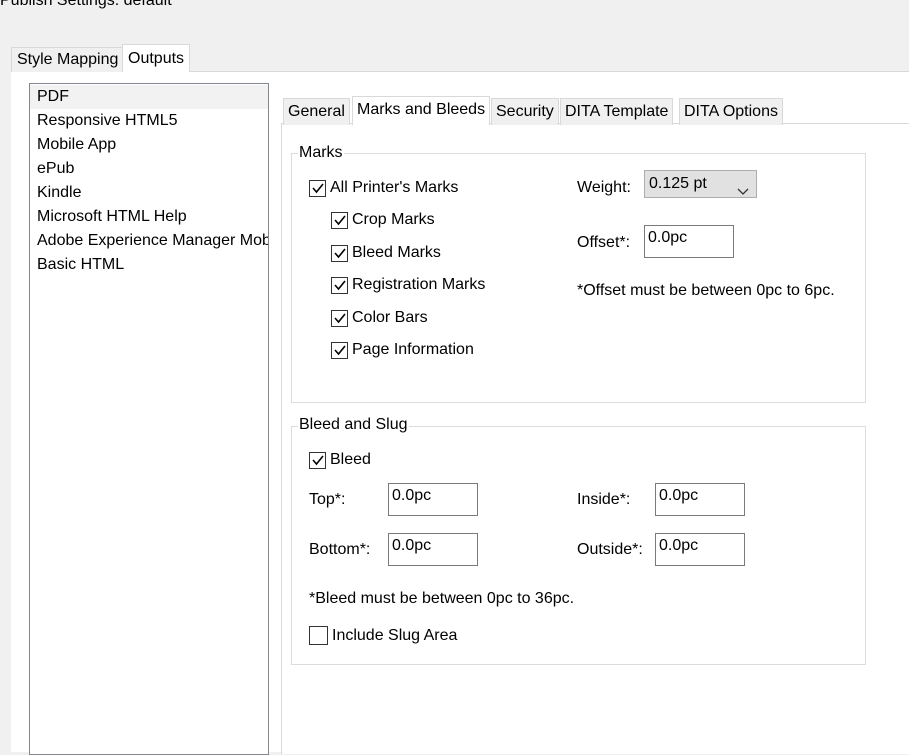 The height and width of the screenshot is (755, 909). I want to click on tab-outputs: Outputs, so click(156, 58).